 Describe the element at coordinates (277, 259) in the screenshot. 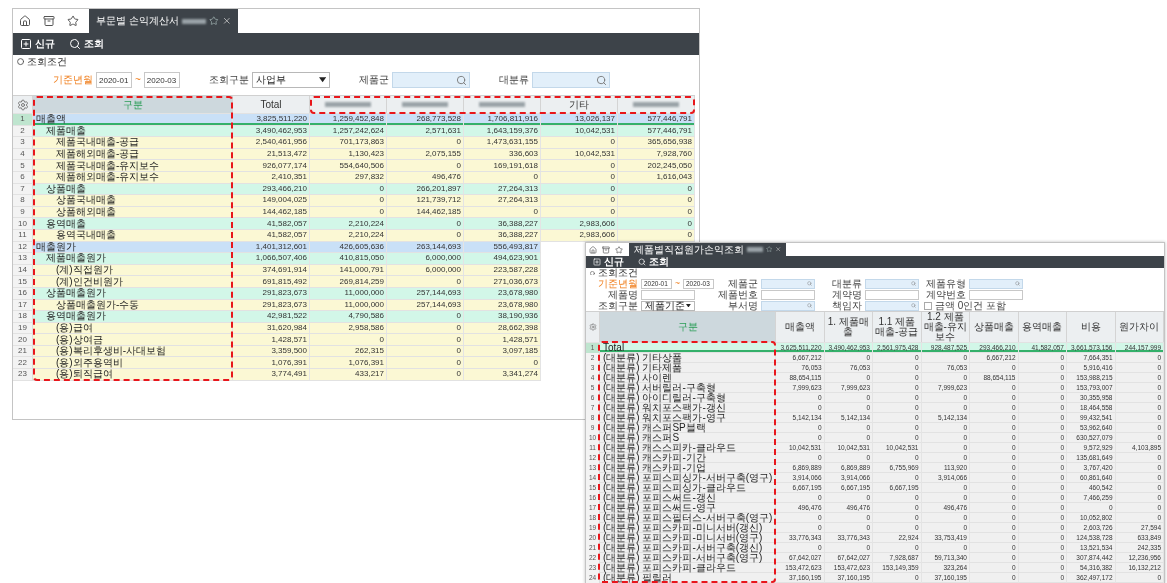

I see `table-row: 13 제품매출원가 1,066,507,406 410,815,050 6,000,000 494,623,901` at that location.